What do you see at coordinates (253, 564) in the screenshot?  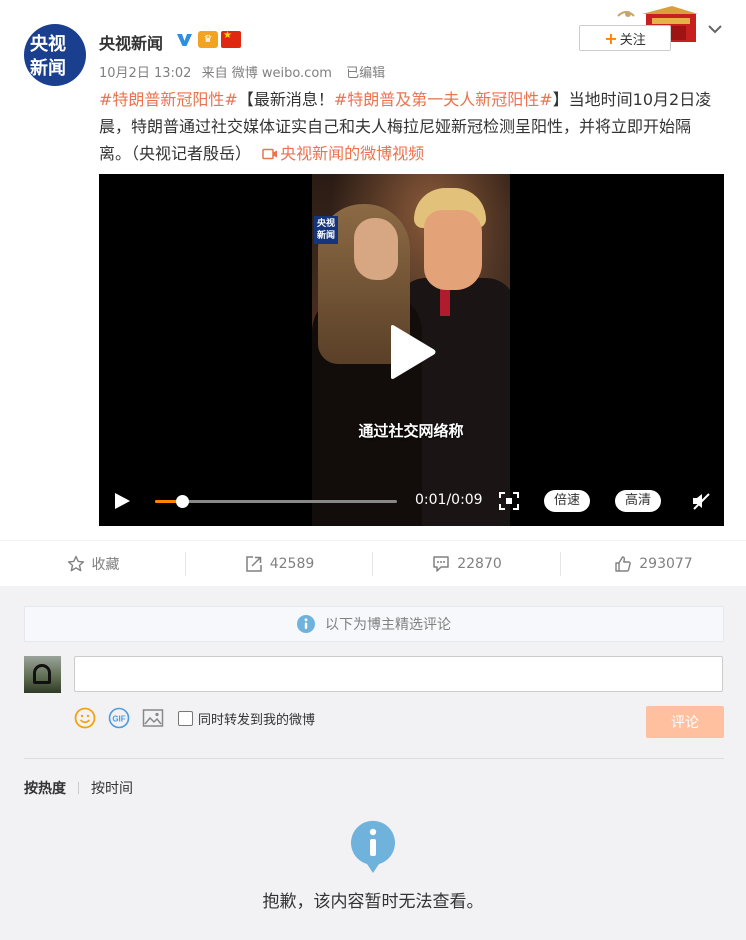 I see `repost-icon` at bounding box center [253, 564].